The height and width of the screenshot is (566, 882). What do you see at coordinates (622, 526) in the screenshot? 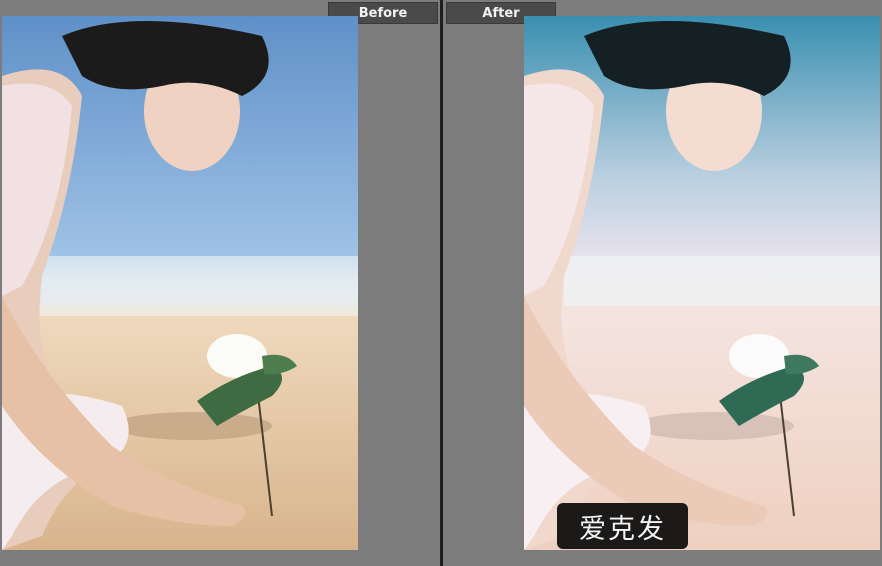
I see `watermark-label: 爱克发` at bounding box center [622, 526].